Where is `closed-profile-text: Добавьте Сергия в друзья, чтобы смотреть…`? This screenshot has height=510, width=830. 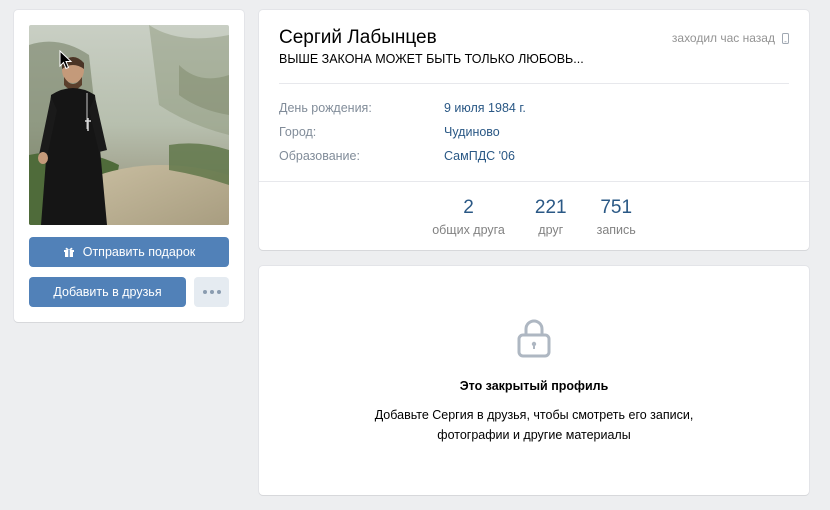 closed-profile-text: Добавьте Сергия в друзья, чтобы смотреть… is located at coordinates (534, 425).